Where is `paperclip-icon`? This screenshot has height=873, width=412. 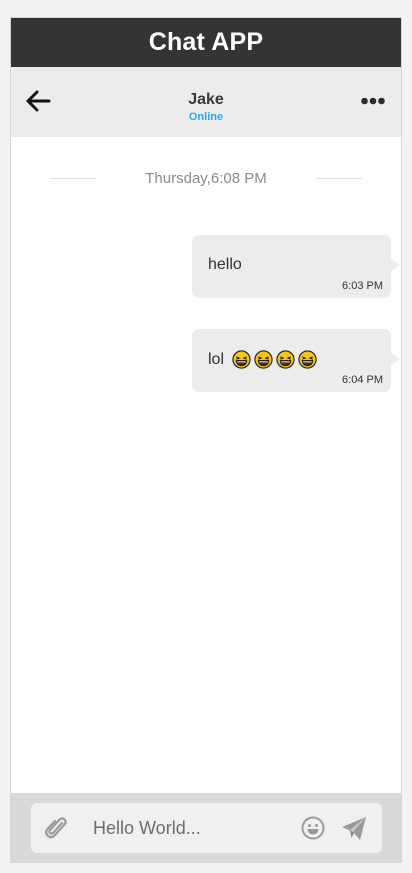
paperclip-icon is located at coordinates (56, 828).